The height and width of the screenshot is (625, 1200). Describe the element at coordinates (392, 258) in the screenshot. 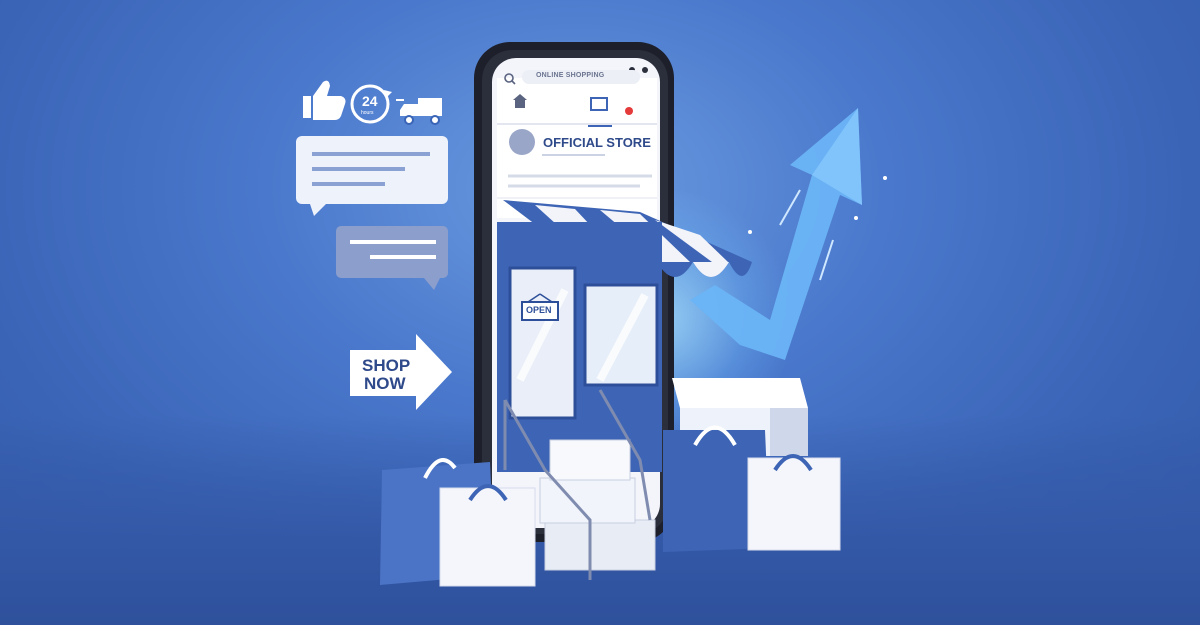

I see `chat-bubble-small` at that location.